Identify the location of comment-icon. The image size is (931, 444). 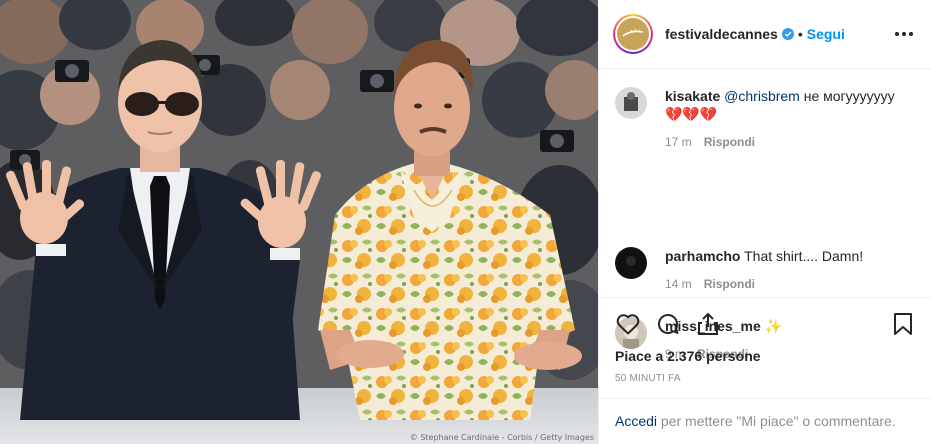
(668, 324).